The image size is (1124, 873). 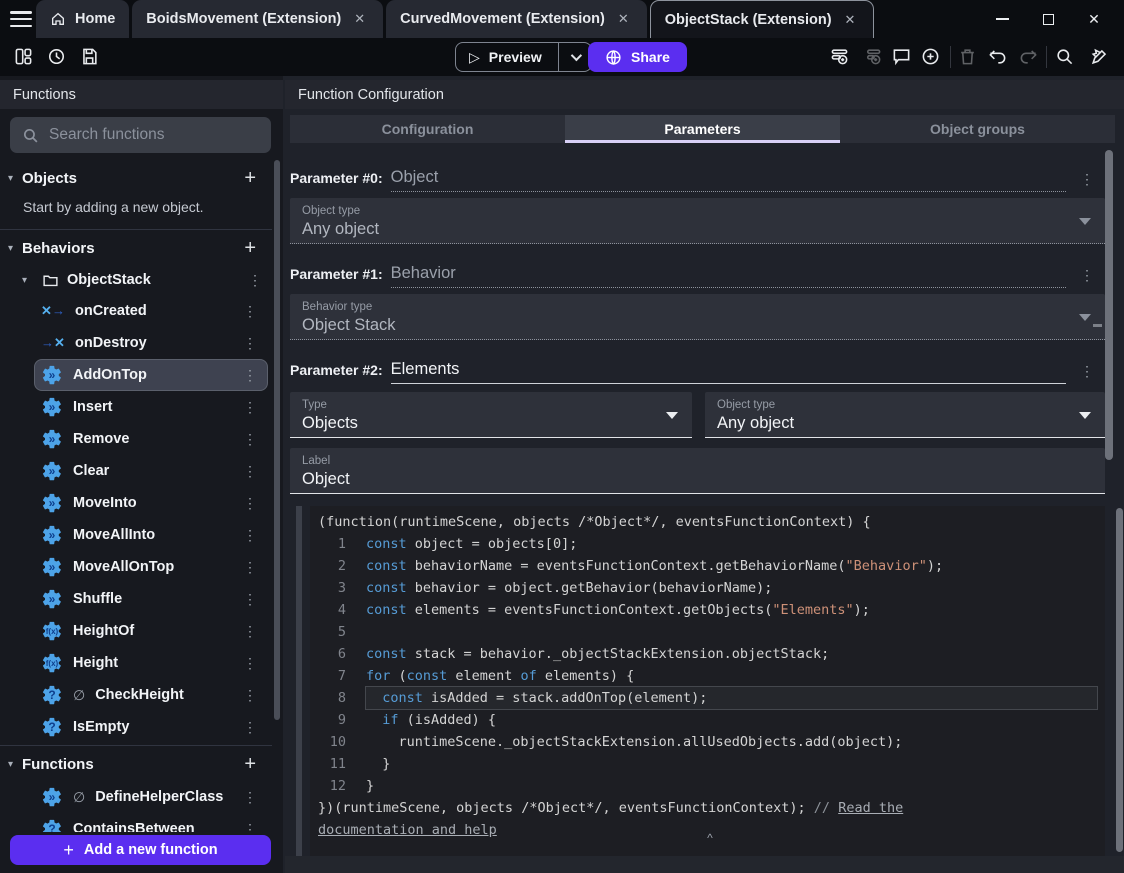 I want to click on tab-home: Home, so click(x=83, y=19).